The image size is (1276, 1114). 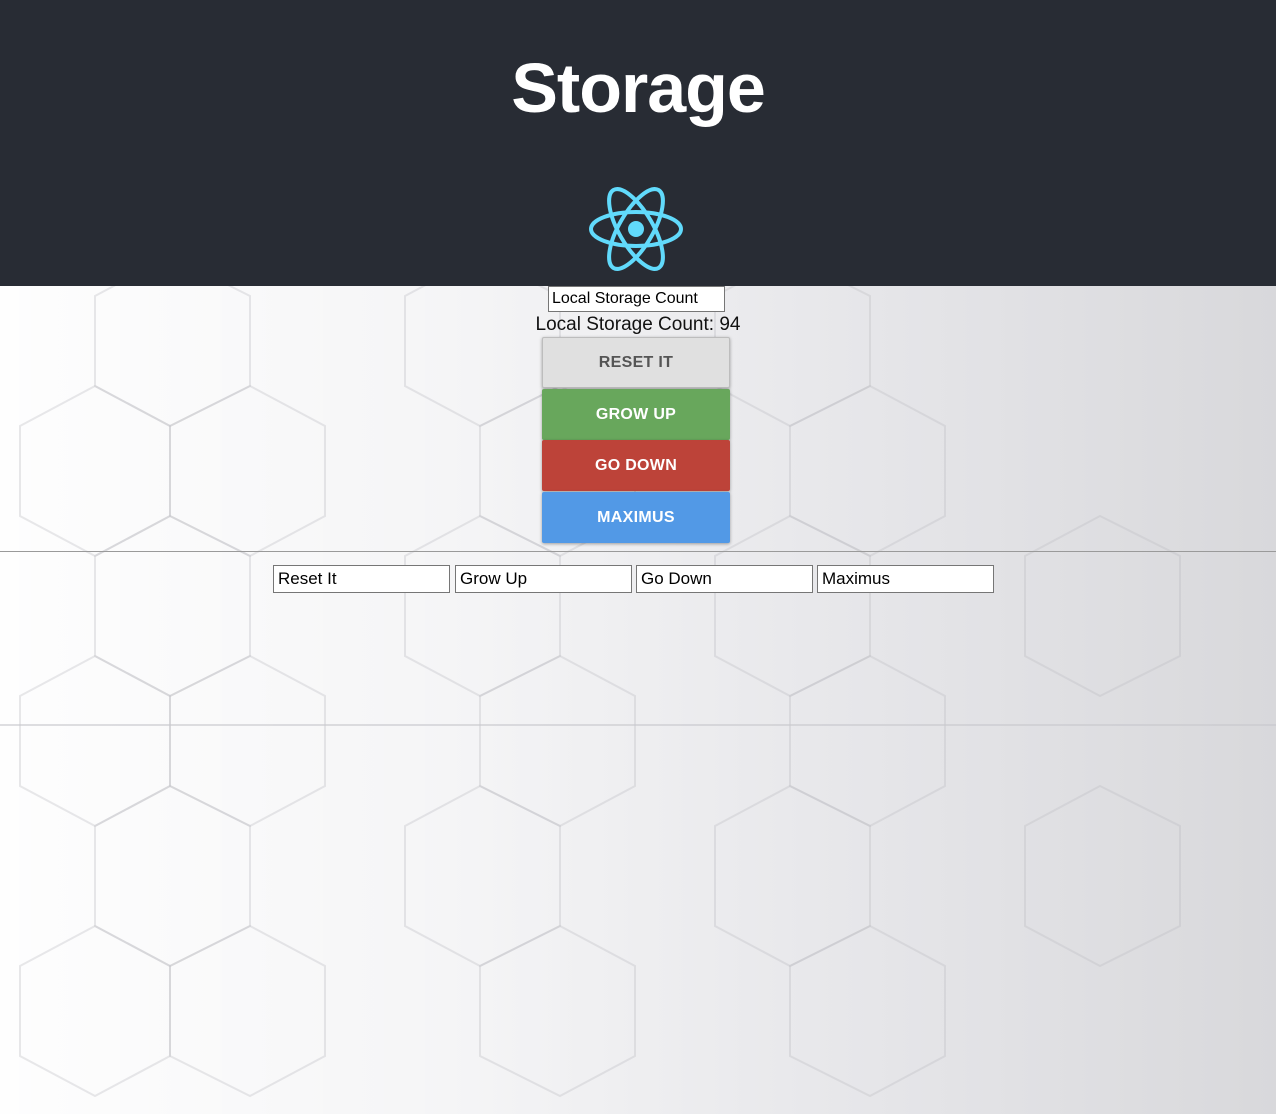 I want to click on maximus-field, so click(x=905, y=579).